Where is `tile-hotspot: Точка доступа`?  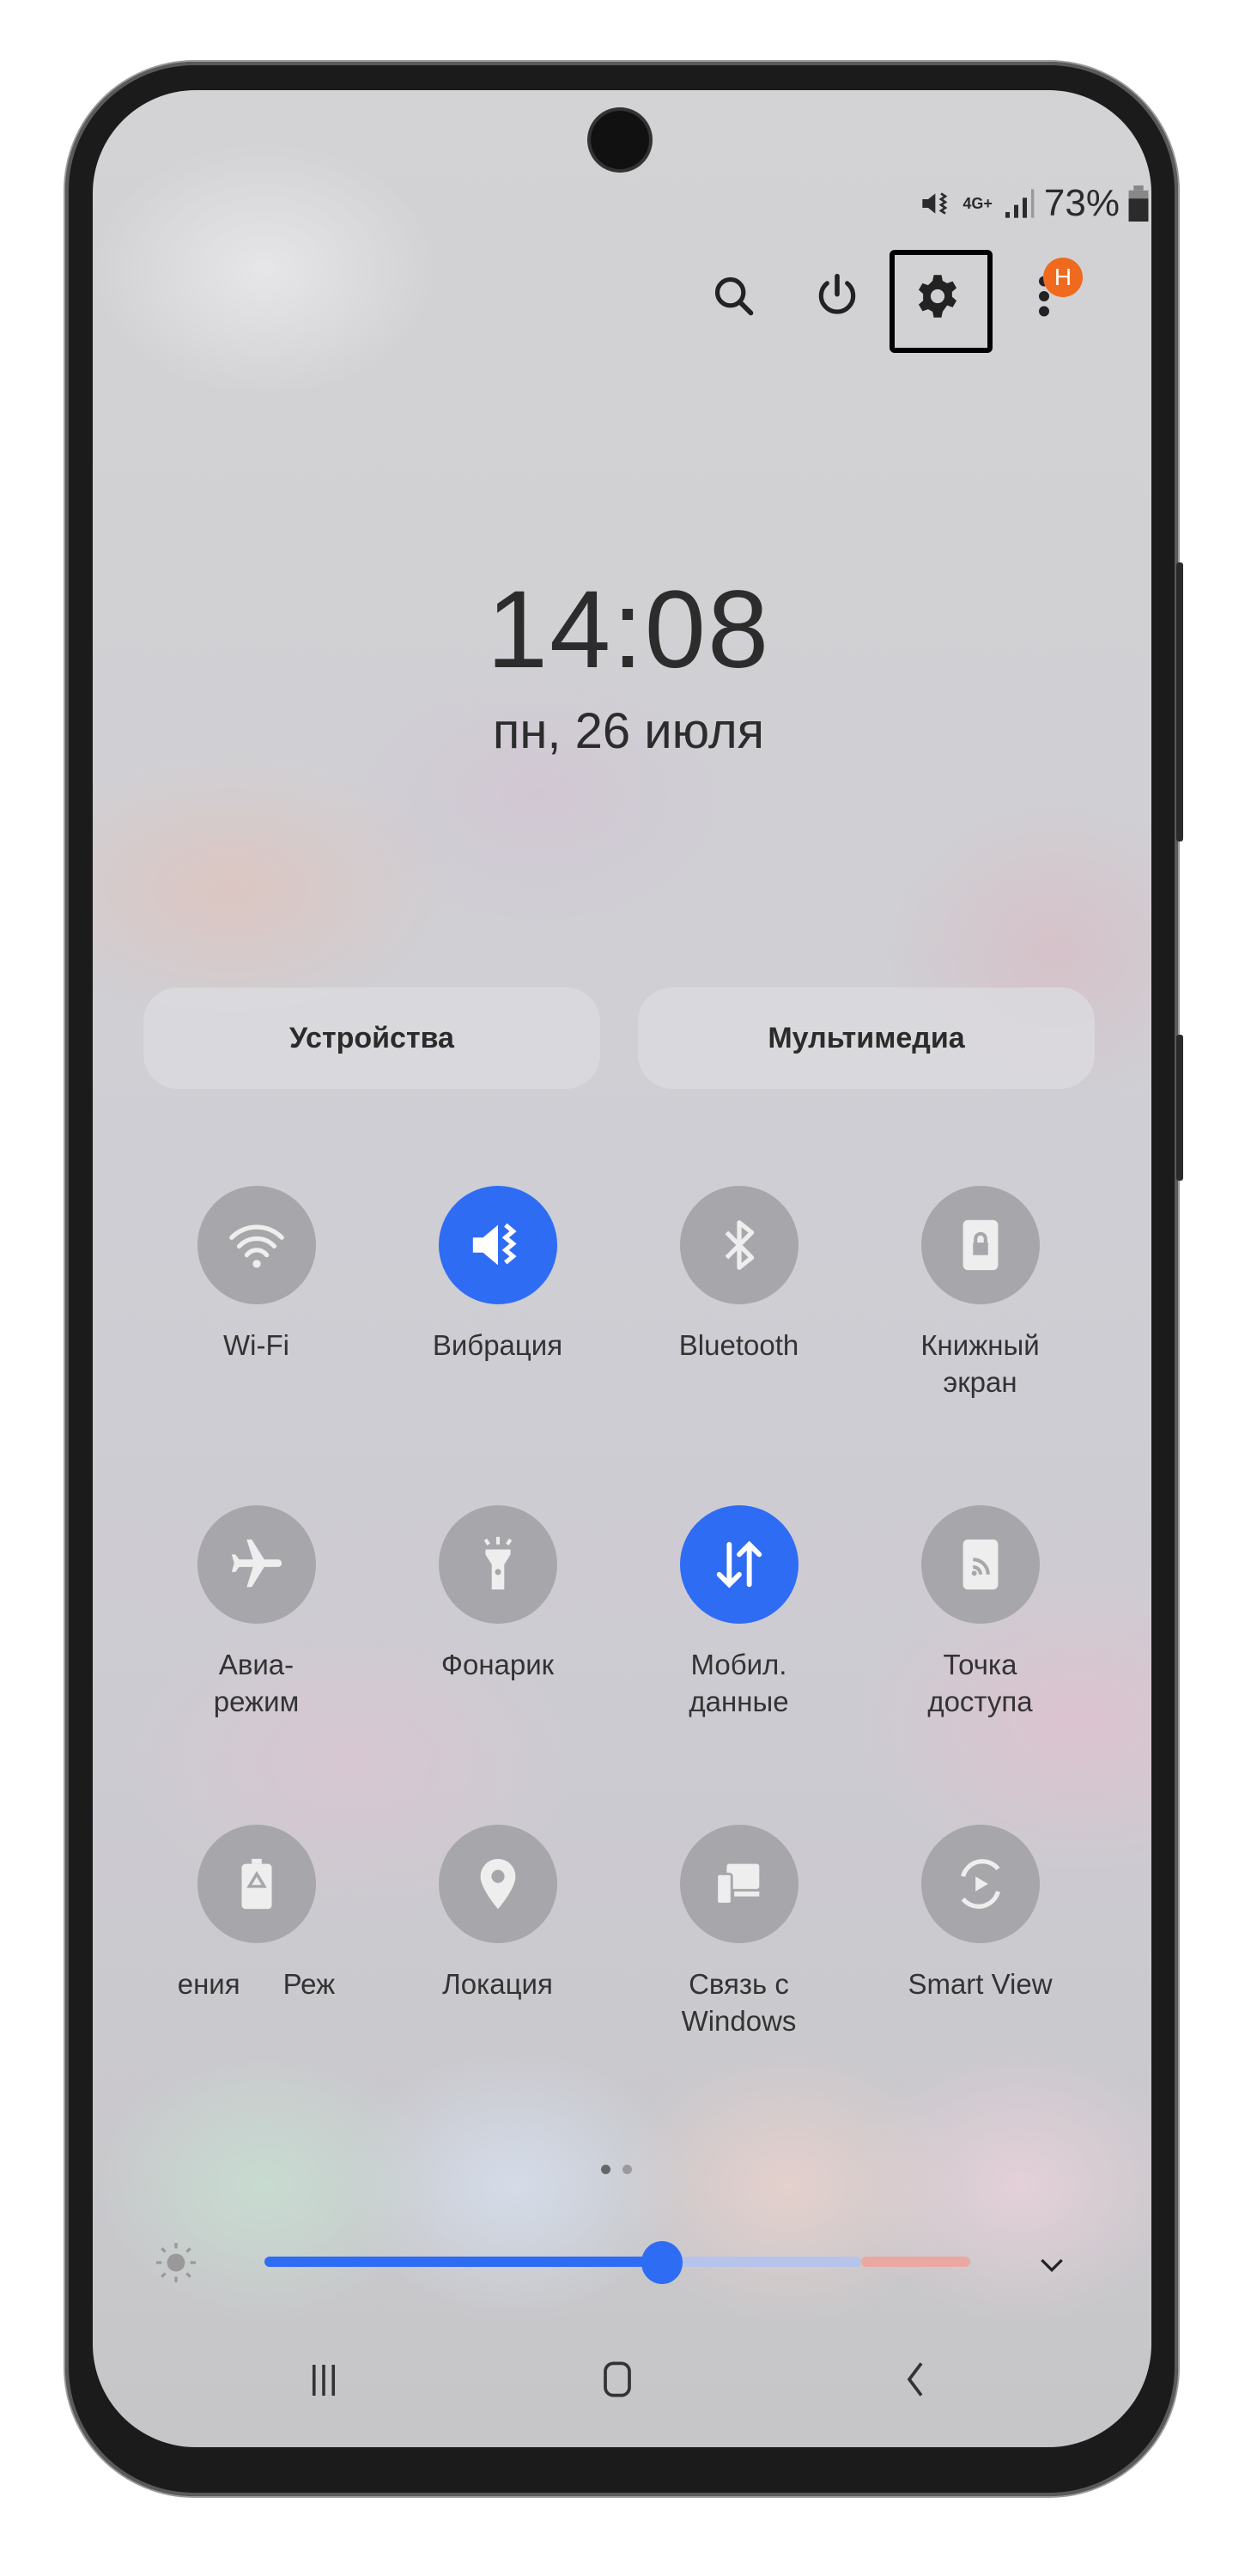 tile-hotspot: Точка доступа is located at coordinates (980, 1665).